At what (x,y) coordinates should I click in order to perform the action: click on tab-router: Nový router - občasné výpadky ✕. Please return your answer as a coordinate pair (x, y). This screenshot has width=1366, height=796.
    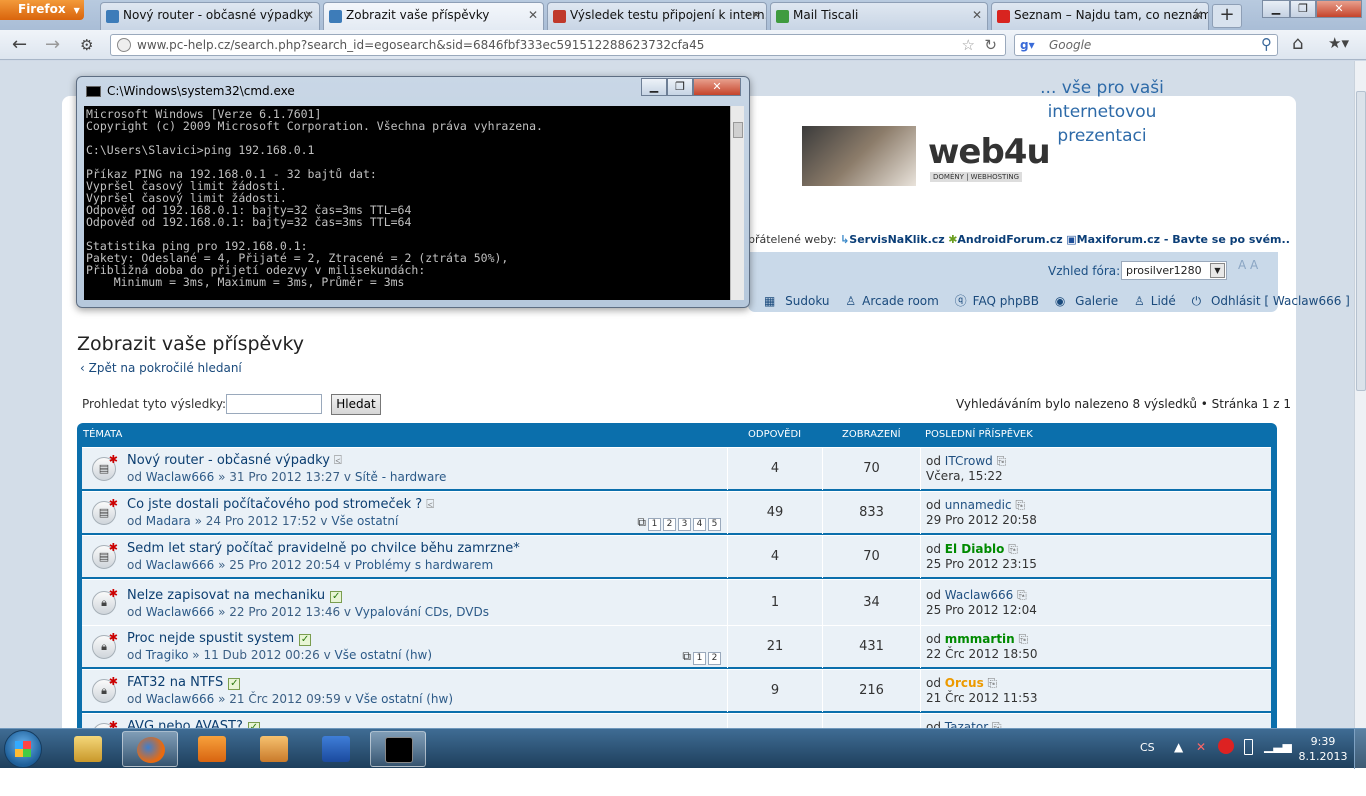
    Looking at the image, I should click on (210, 16).